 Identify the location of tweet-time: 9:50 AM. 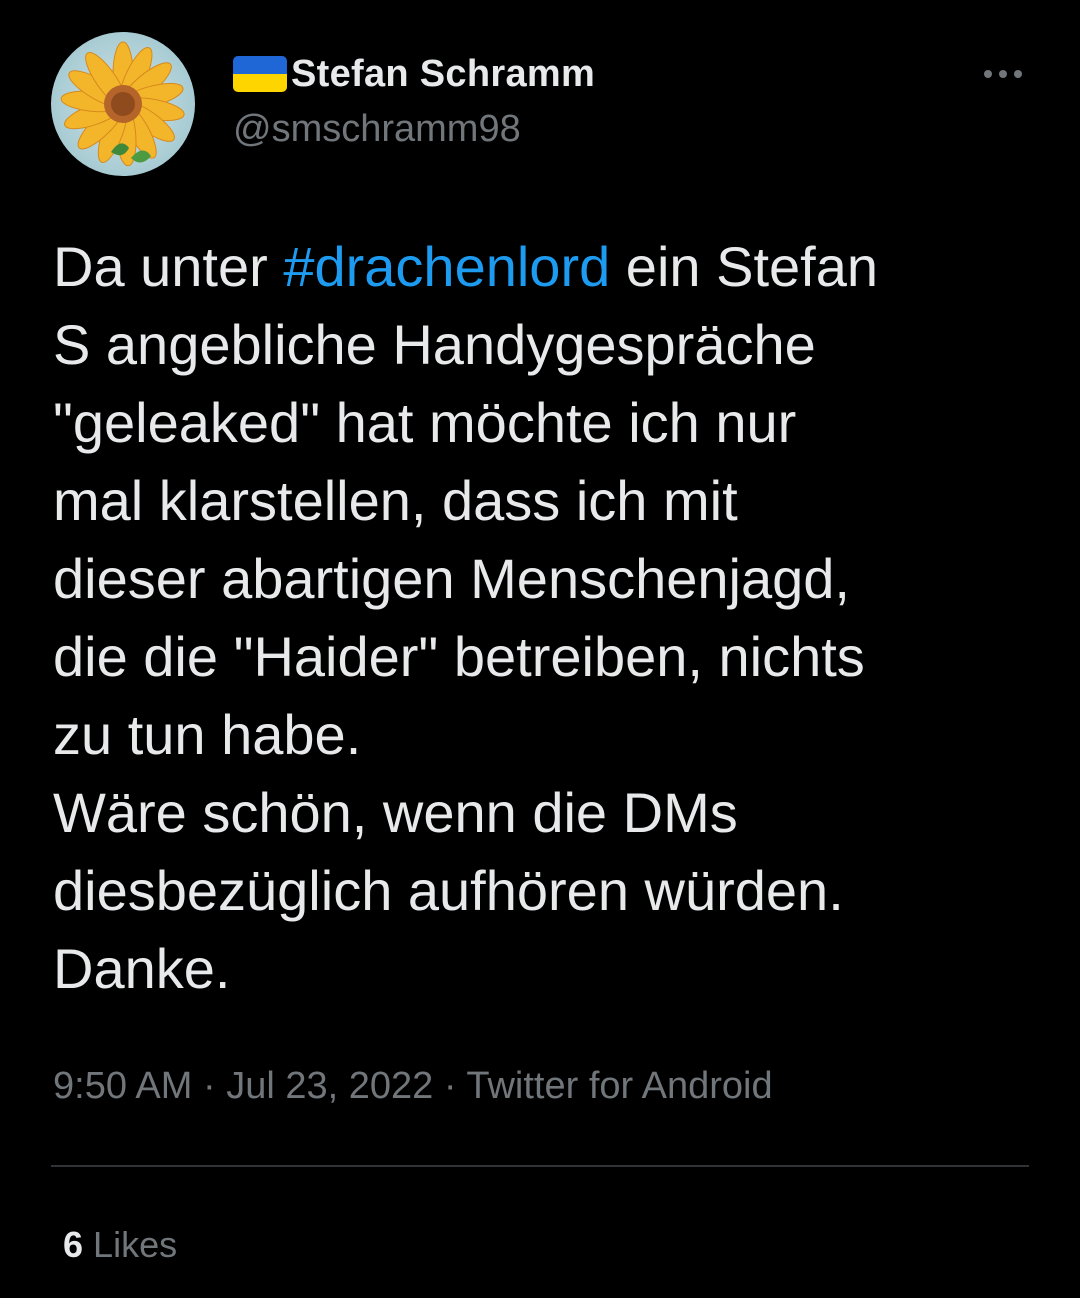
(122, 1086).